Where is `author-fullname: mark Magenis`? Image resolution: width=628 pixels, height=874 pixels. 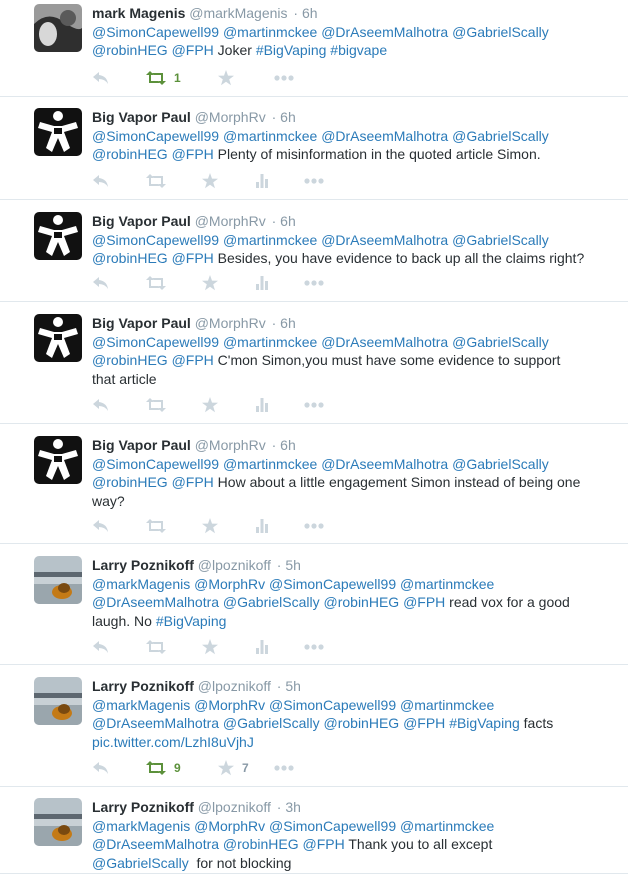
author-fullname: mark Magenis is located at coordinates (138, 13).